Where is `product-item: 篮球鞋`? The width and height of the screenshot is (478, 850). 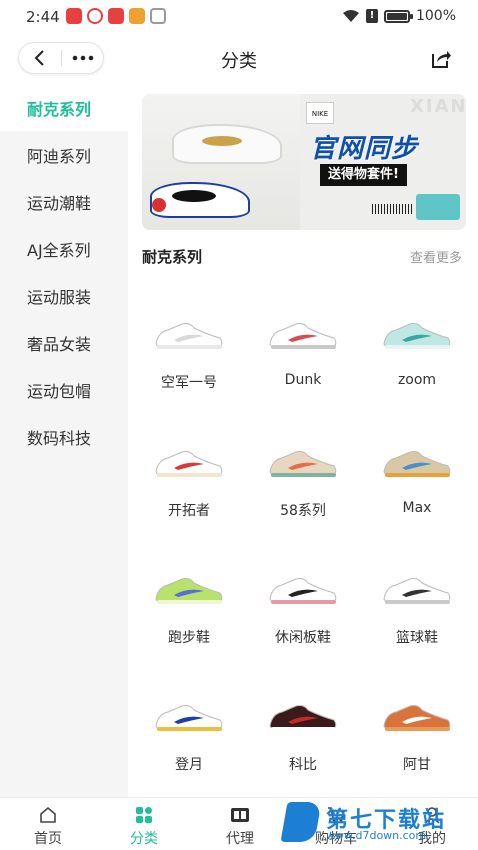
product-item: 篮球鞋 is located at coordinates (417, 610).